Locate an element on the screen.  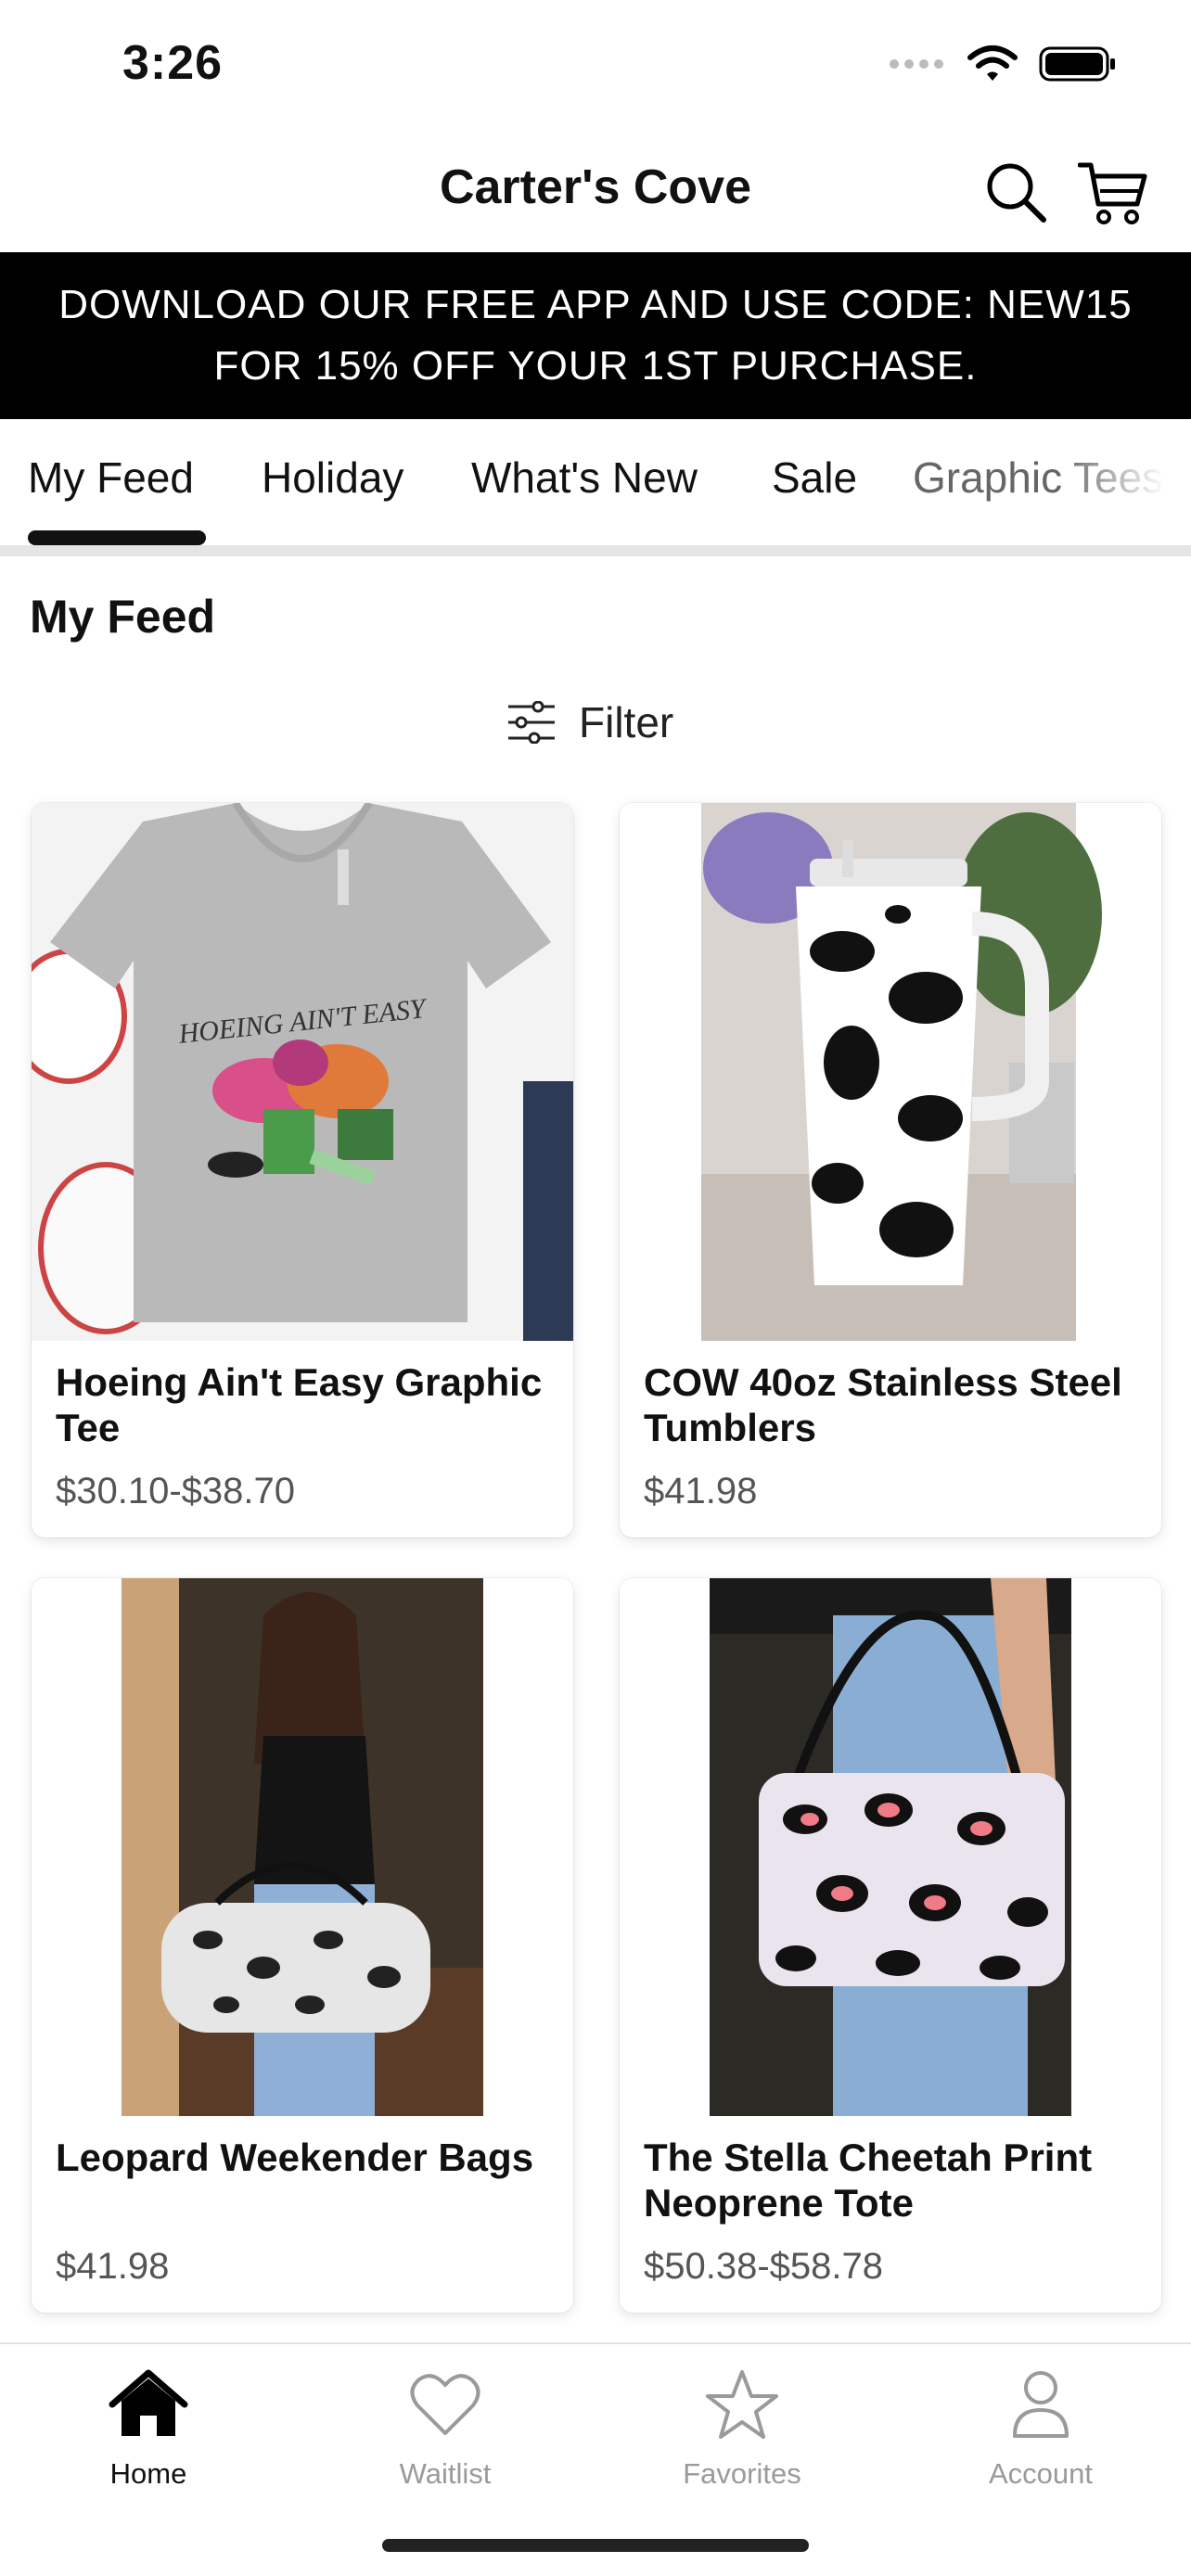
product-name: COW 40oz Stainless Steel Tumblers is located at coordinates (883, 1404).